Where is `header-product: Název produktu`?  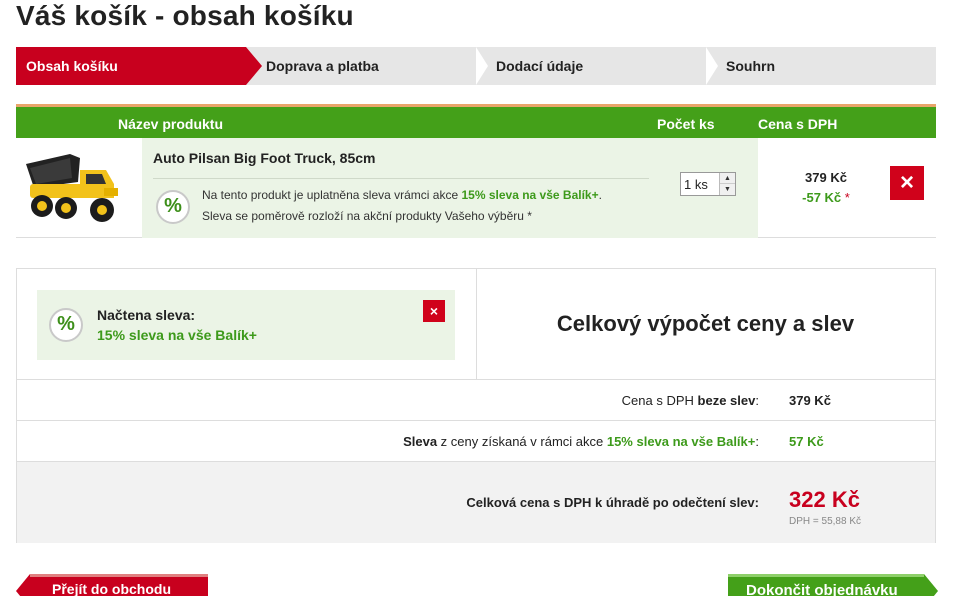 header-product: Název produktu is located at coordinates (171, 124).